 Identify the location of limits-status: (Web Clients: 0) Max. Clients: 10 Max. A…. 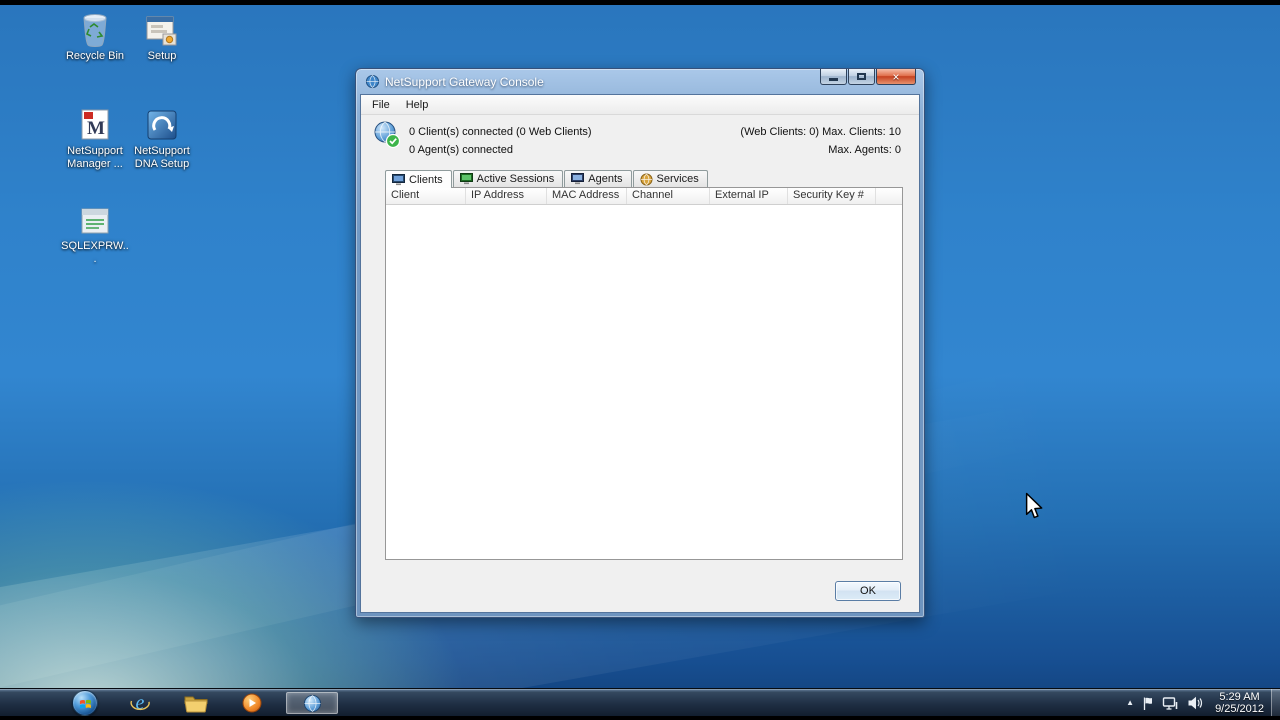
(820, 141).